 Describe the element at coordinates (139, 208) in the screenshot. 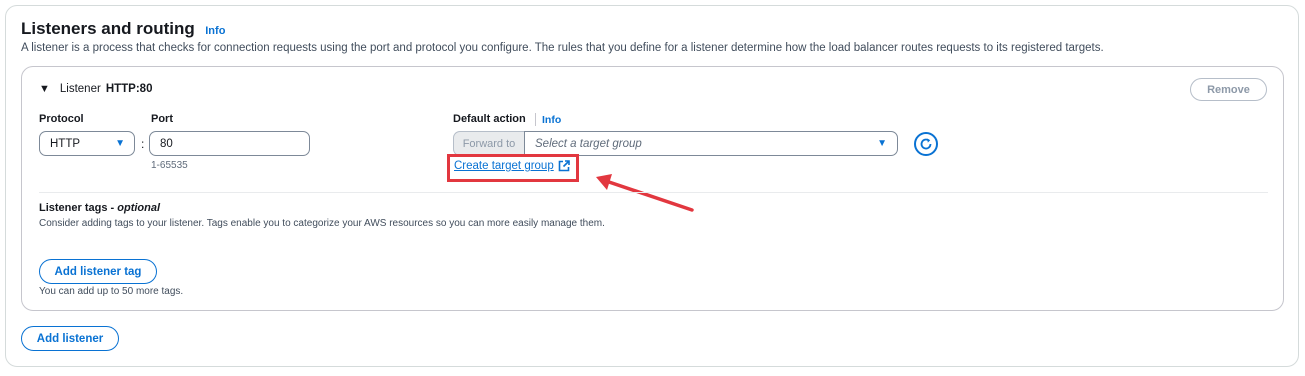

I see `tags-optional-text: optional` at that location.